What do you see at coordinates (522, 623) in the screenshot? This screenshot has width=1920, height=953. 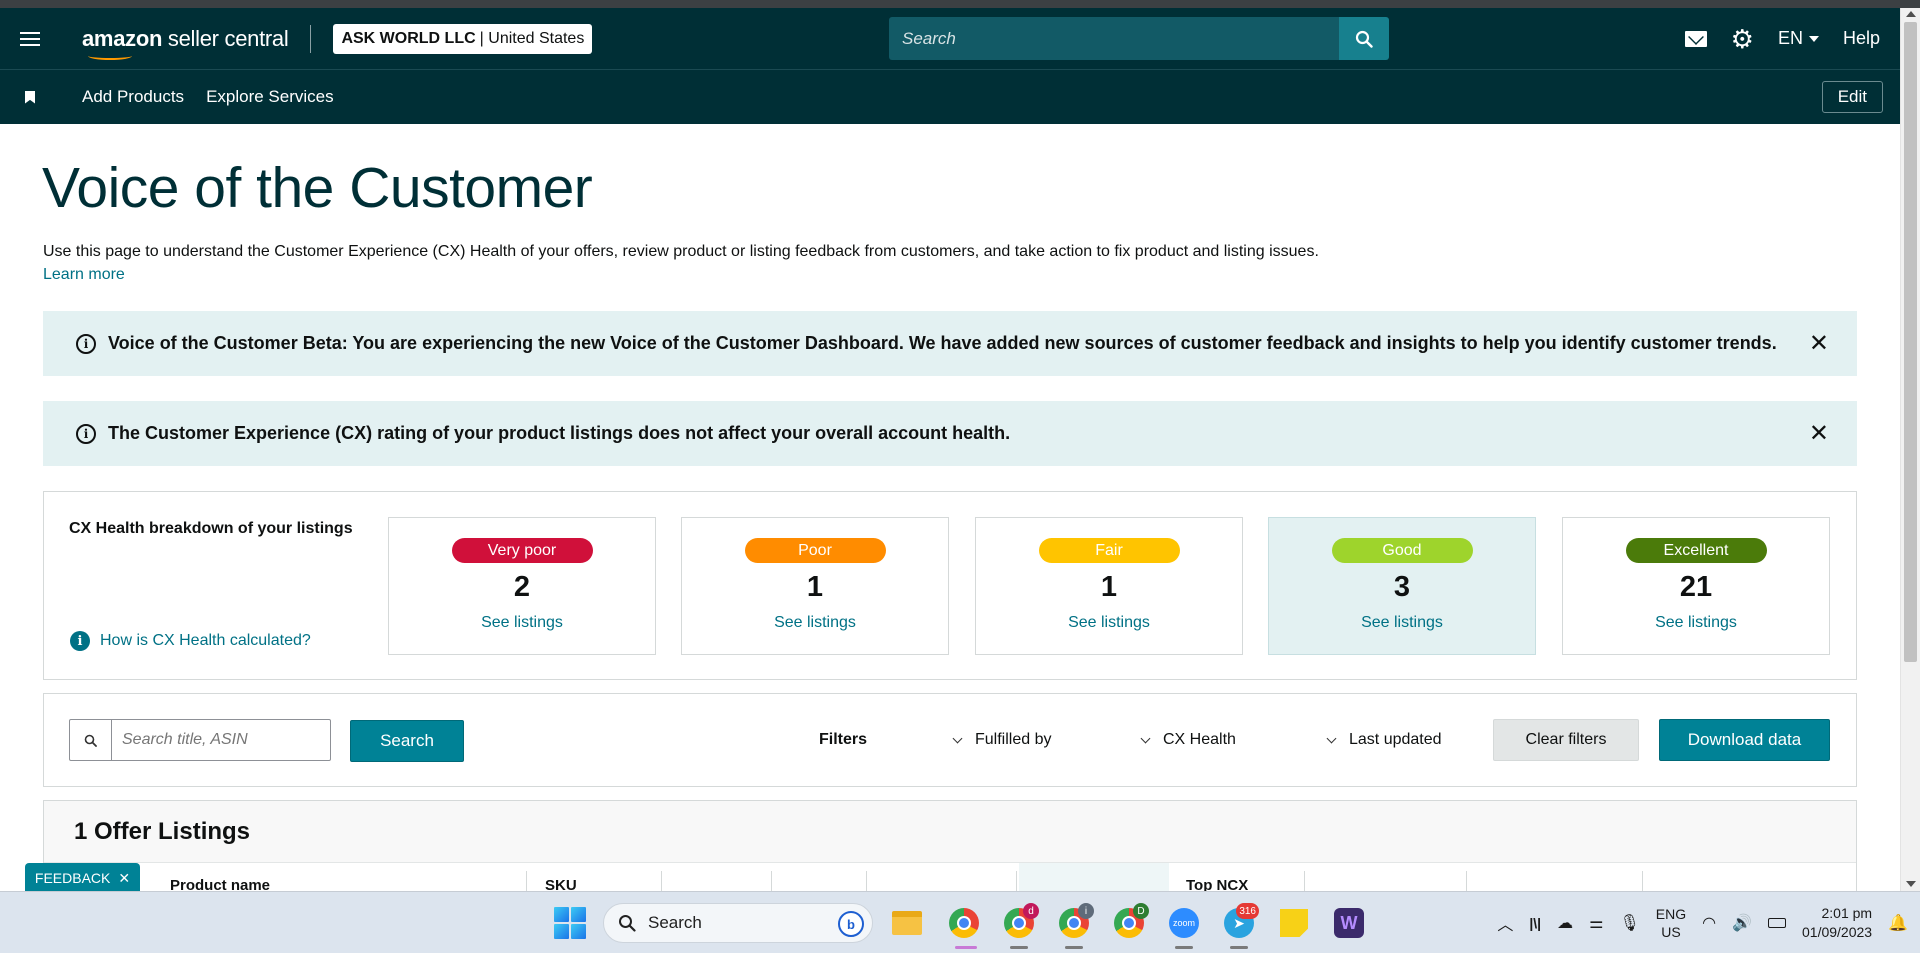 I see `see-listings-very-poor: See listings` at bounding box center [522, 623].